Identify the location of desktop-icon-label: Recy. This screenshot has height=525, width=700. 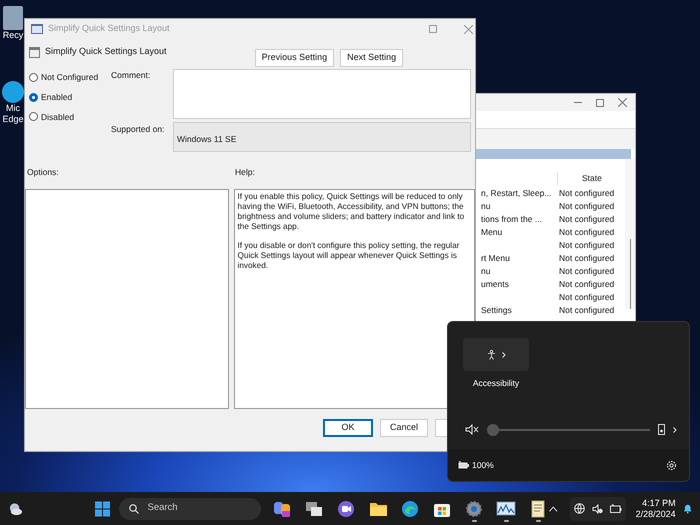
(13, 35).